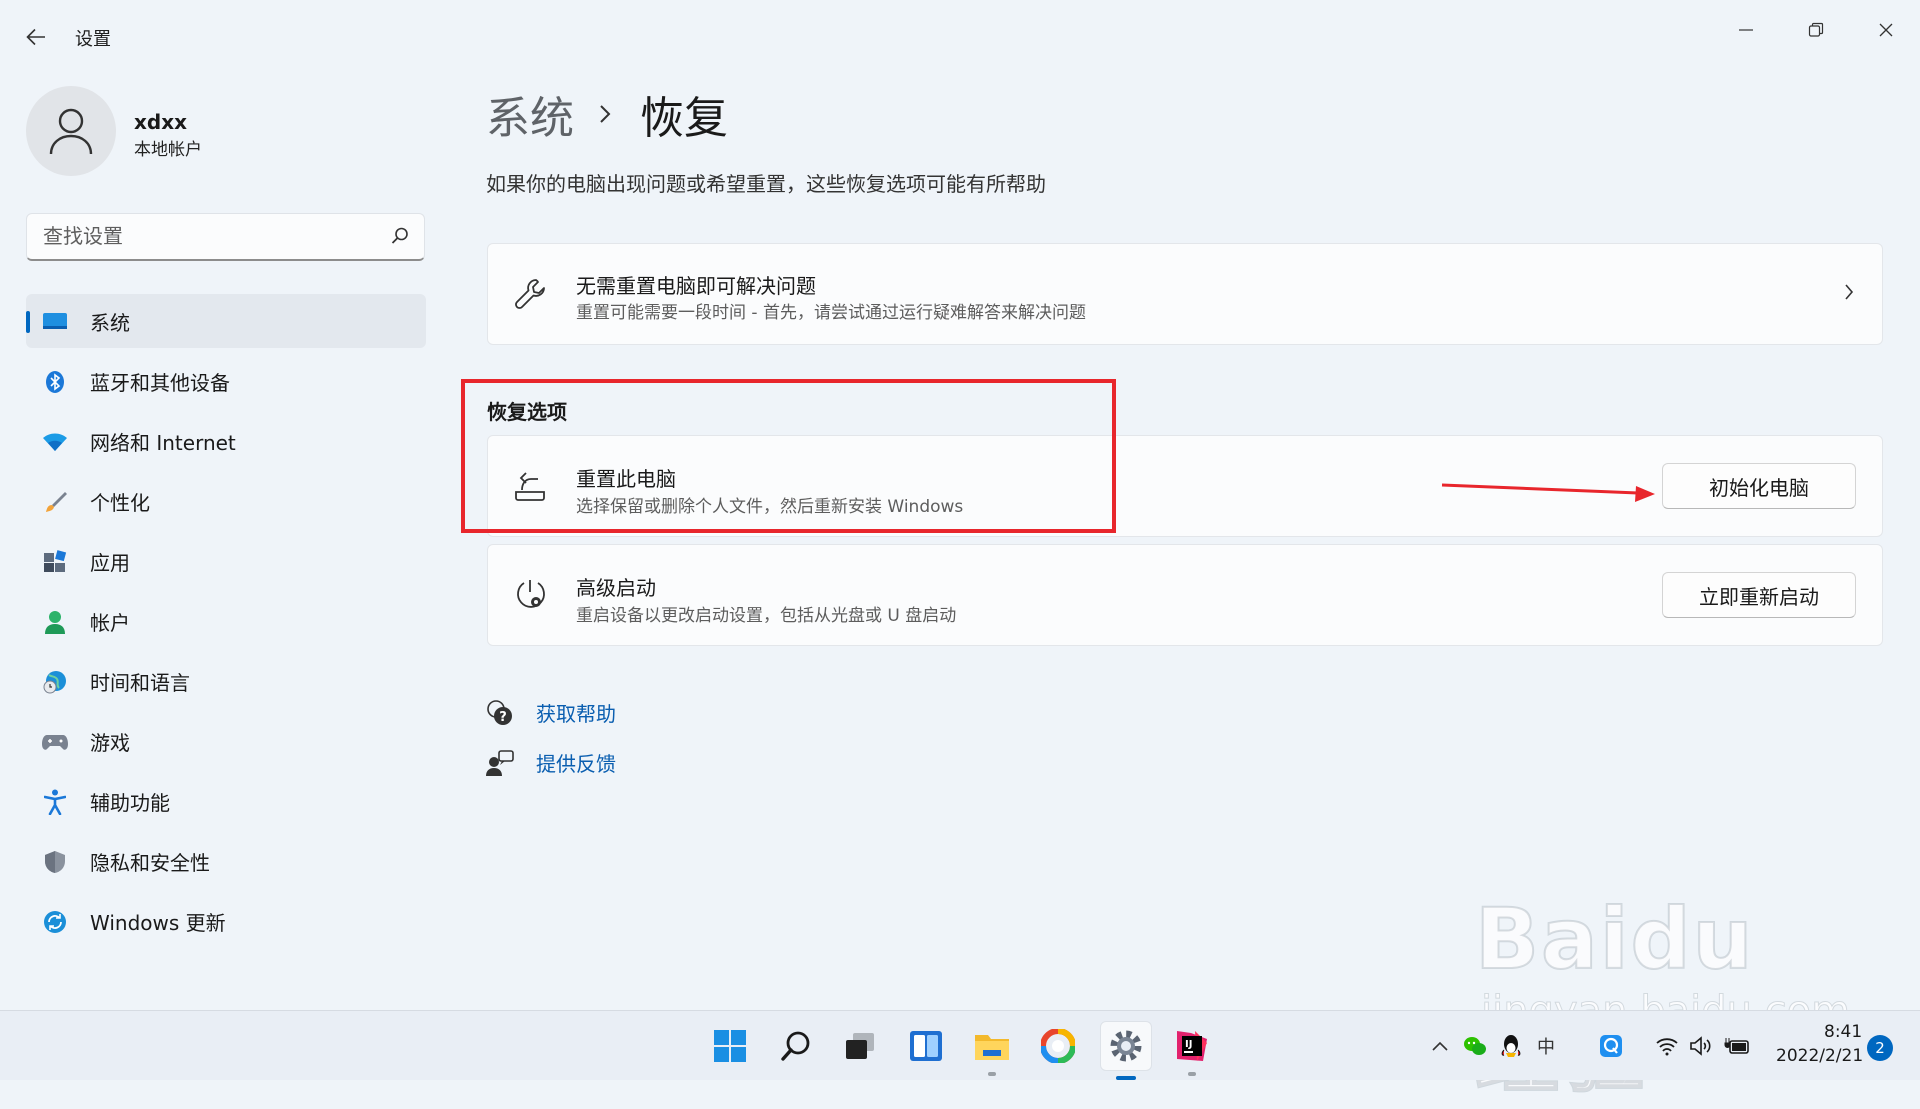  I want to click on browser-icon, so click(1058, 1046).